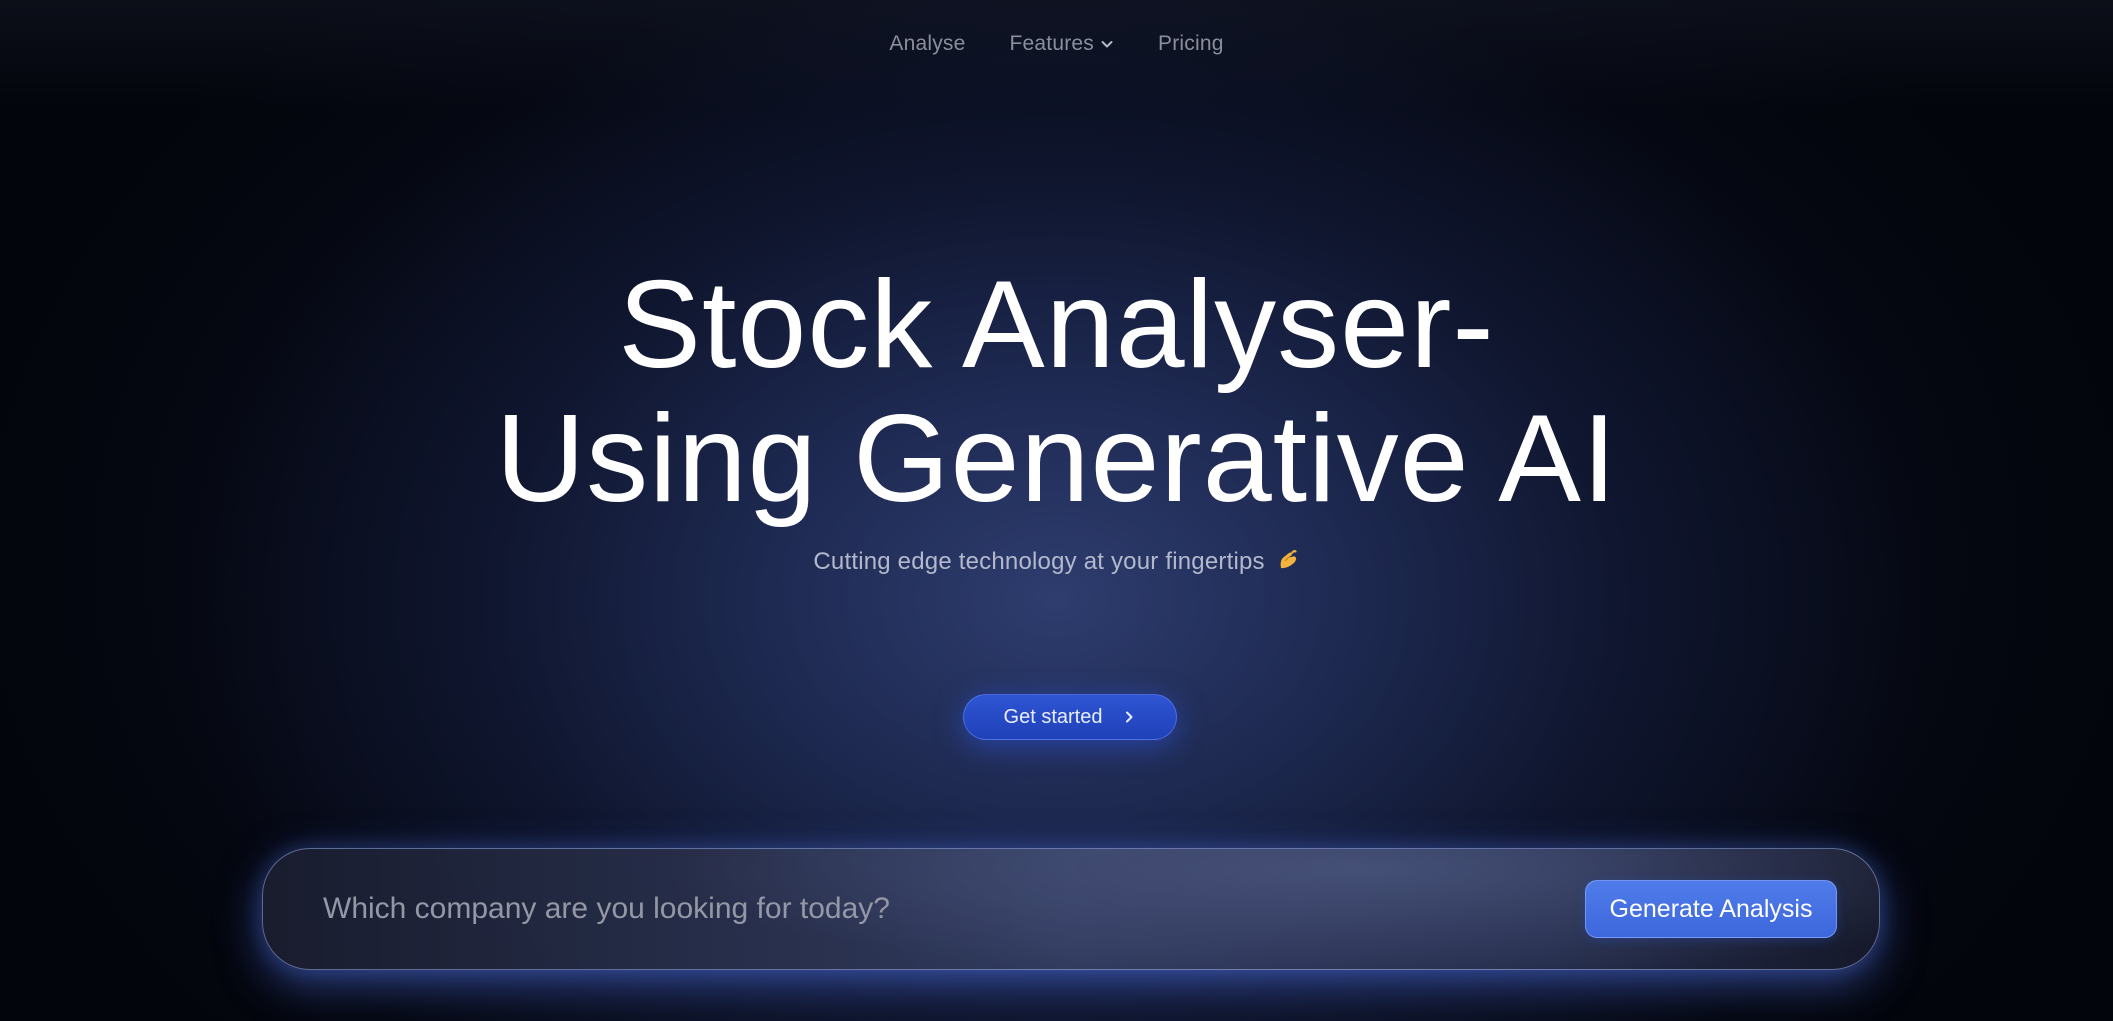  I want to click on generate-analysis-button: Generate Analysis, so click(1711, 909).